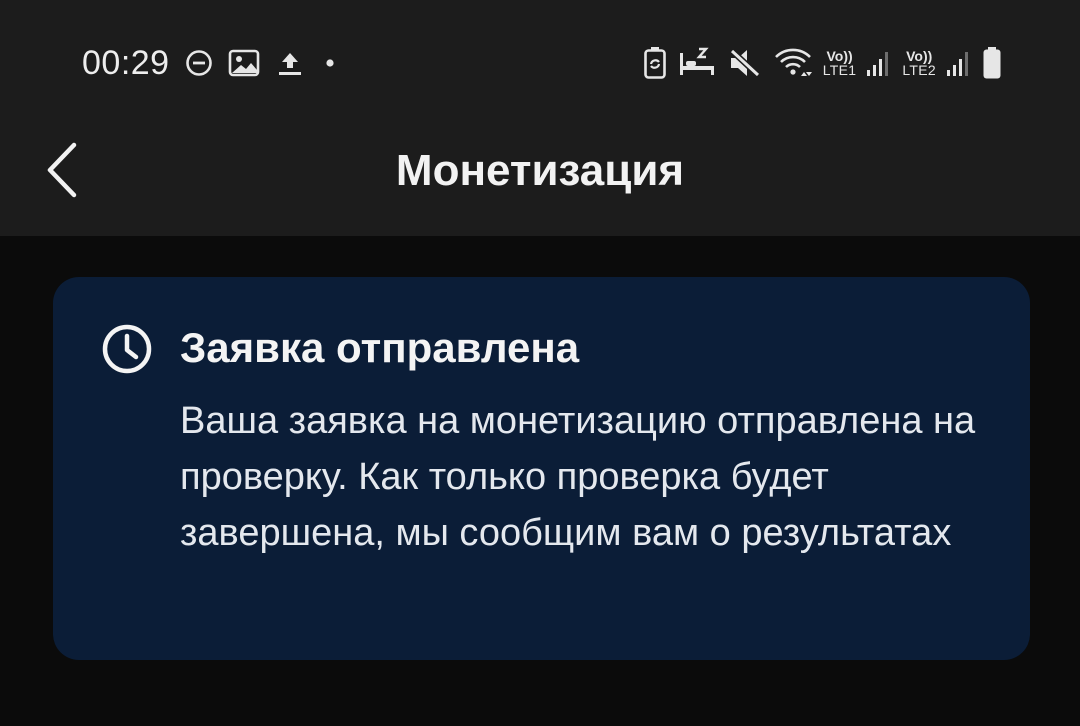  I want to click on gallery-icon, so click(244, 63).